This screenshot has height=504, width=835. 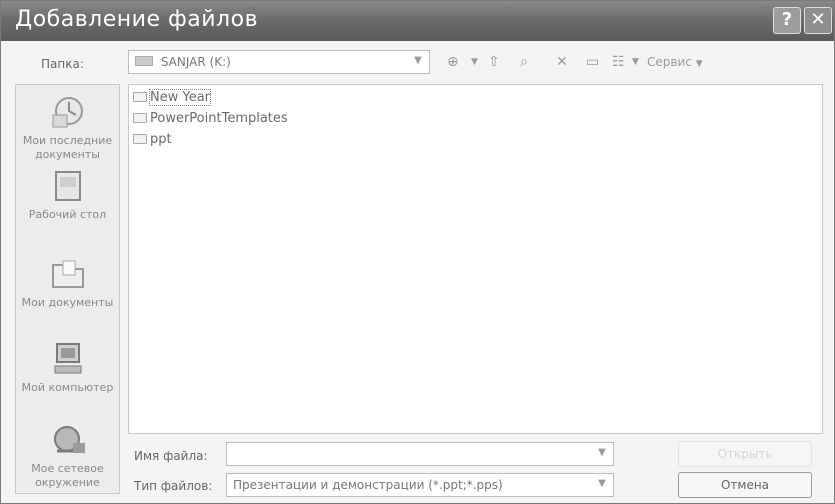 What do you see at coordinates (67, 475) in the screenshot?
I see `place-label: Мое сетевое окружение` at bounding box center [67, 475].